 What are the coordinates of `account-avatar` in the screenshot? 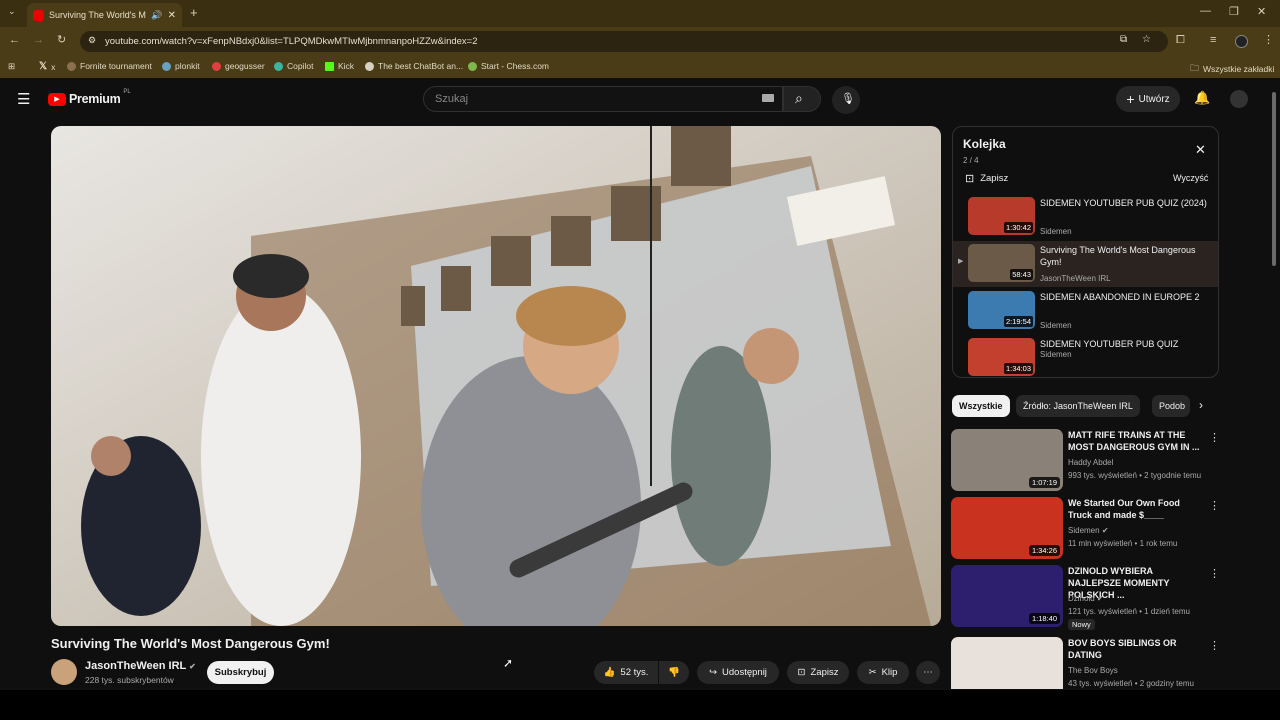 It's located at (1239, 99).